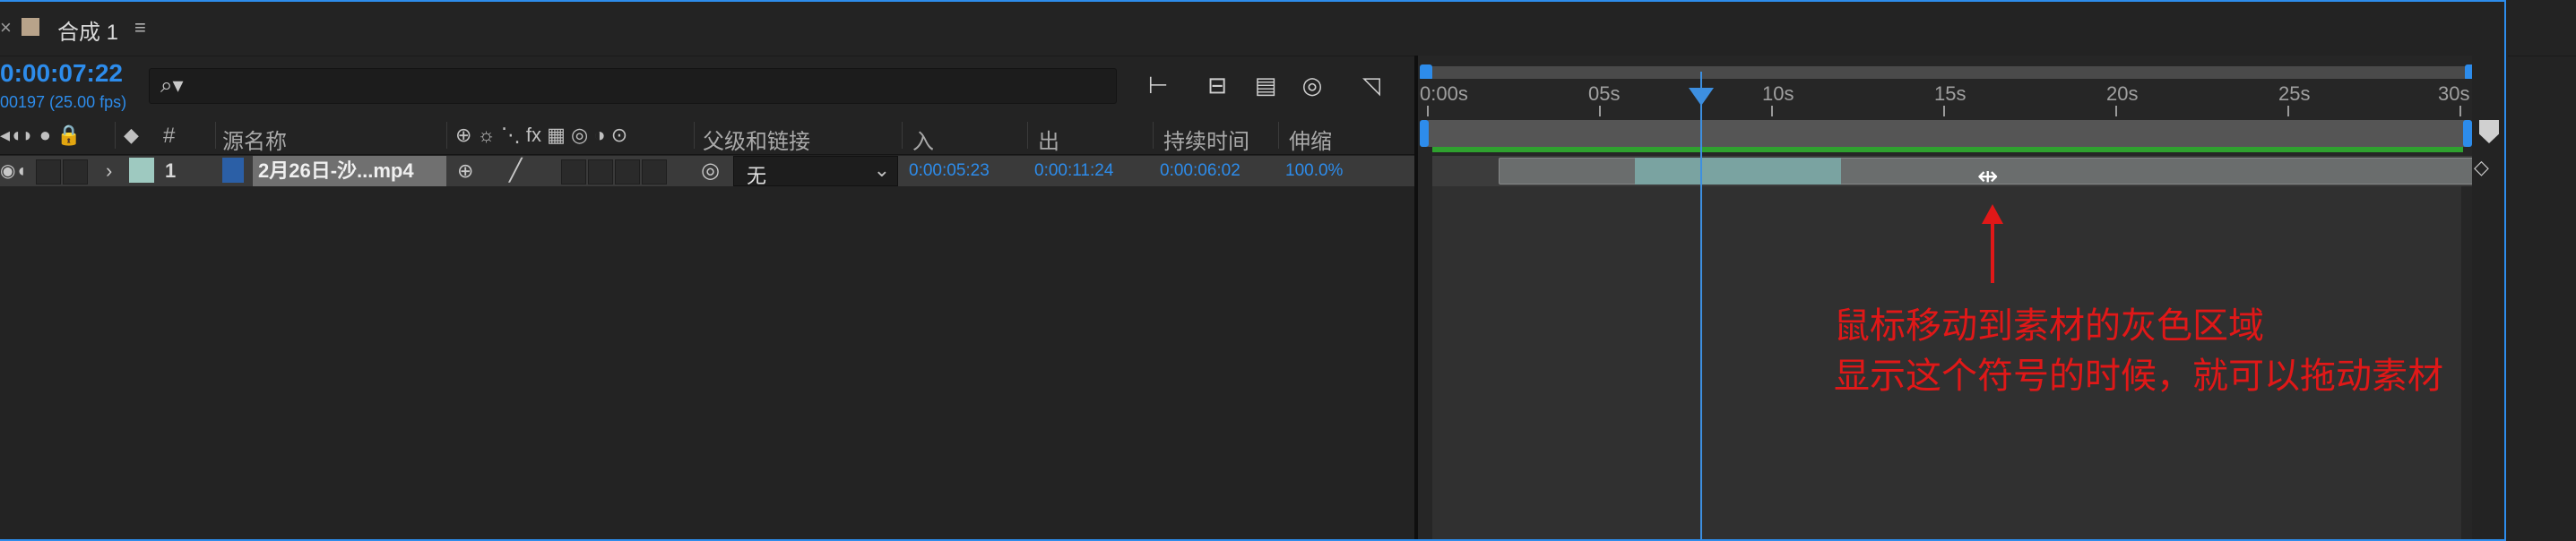  I want to click on graph-editor-icon: ◹, so click(1371, 85).